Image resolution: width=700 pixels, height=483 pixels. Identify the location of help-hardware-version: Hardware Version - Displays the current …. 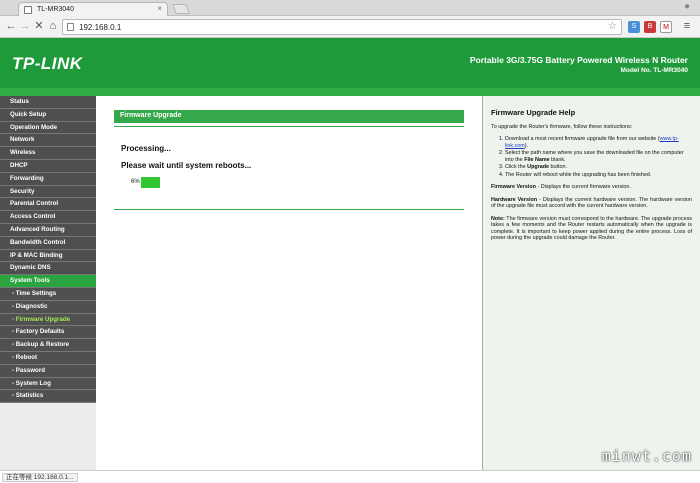
(591, 203).